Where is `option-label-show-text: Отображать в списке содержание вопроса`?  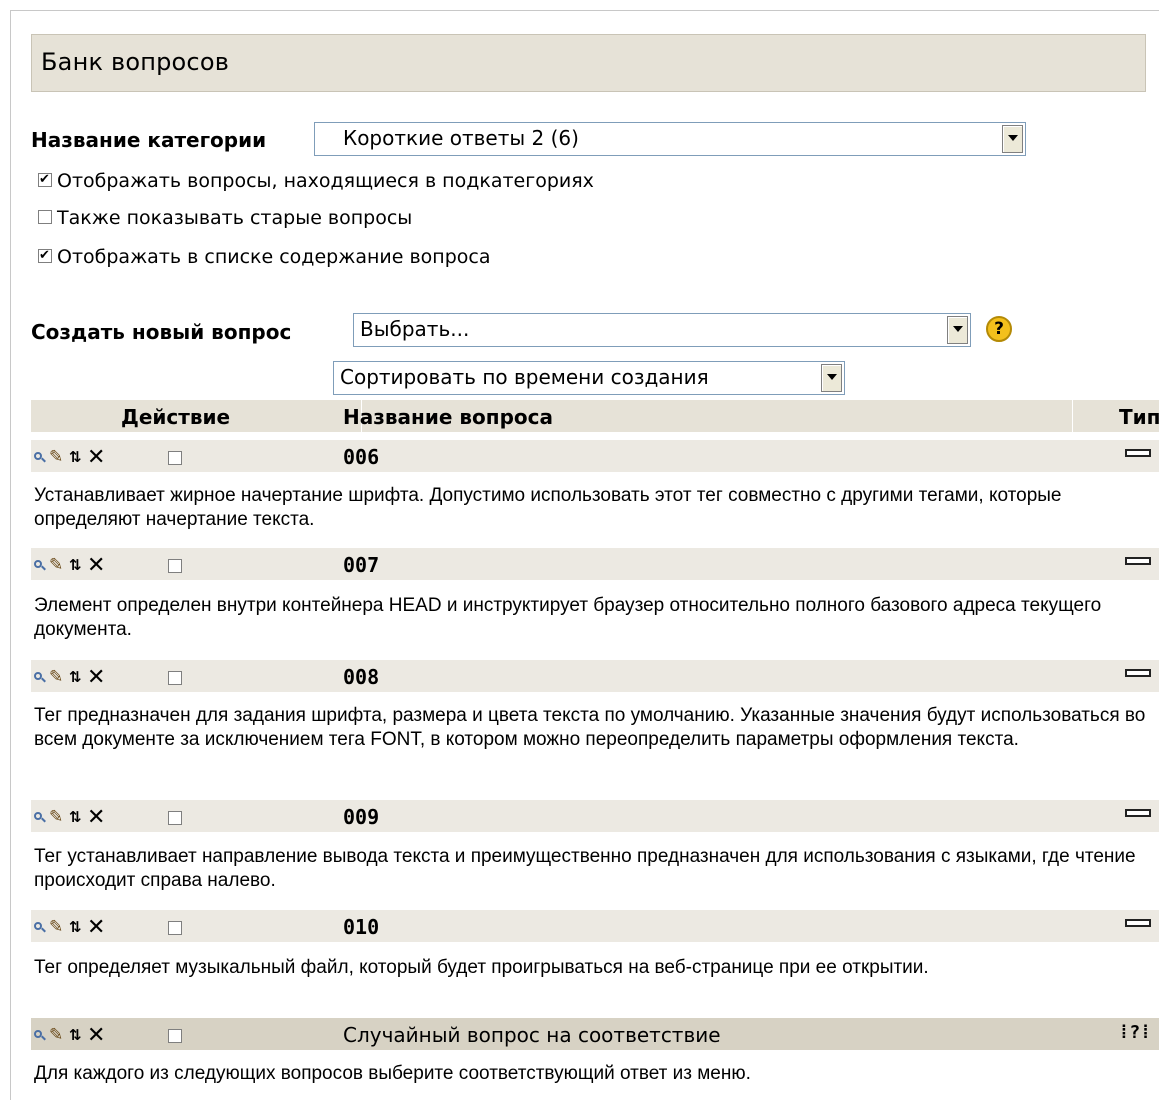
option-label-show-text: Отображать в списке содержание вопроса is located at coordinates (274, 257).